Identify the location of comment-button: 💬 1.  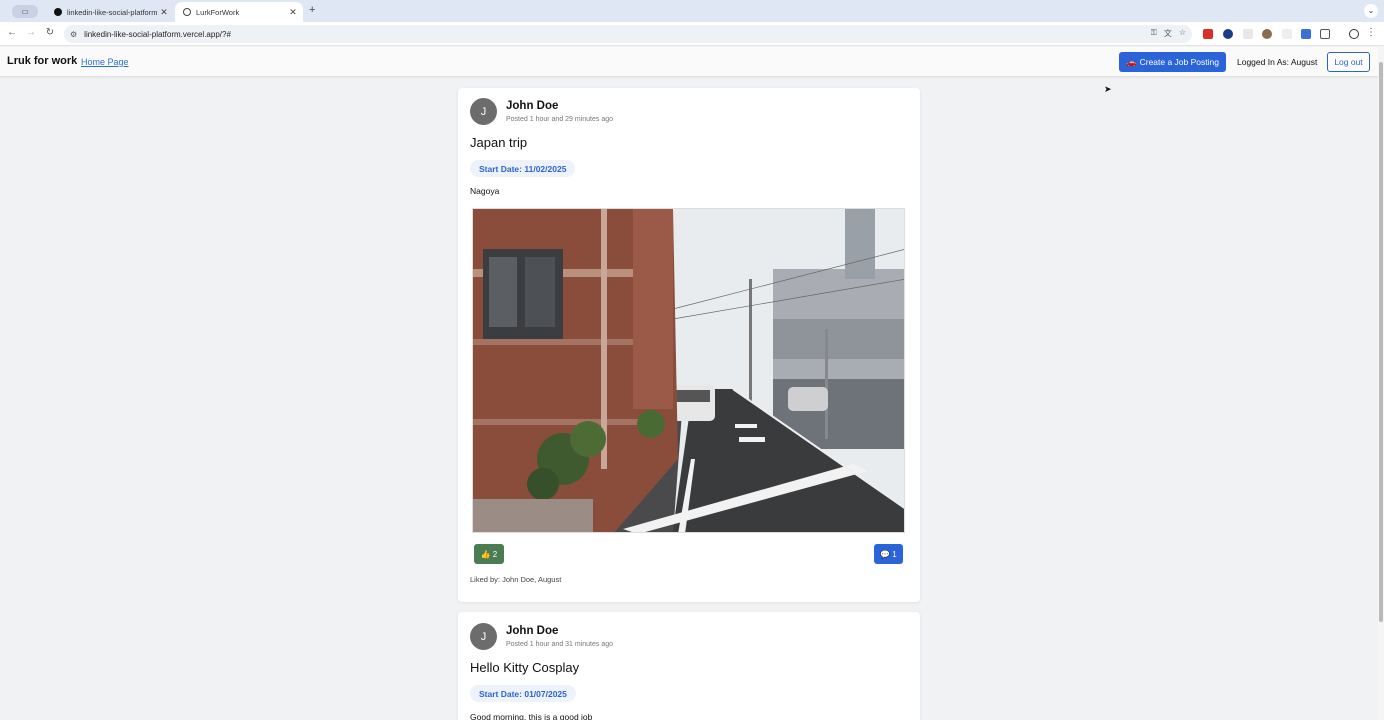
(888, 554).